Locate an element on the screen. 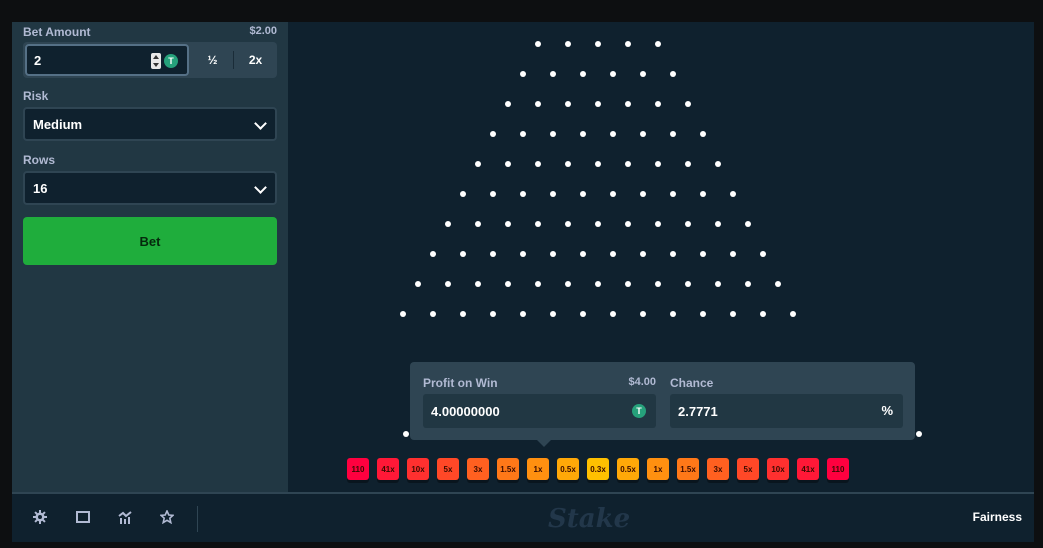 This screenshot has width=1043, height=548. multiplier-bucket: 3x is located at coordinates (478, 469).